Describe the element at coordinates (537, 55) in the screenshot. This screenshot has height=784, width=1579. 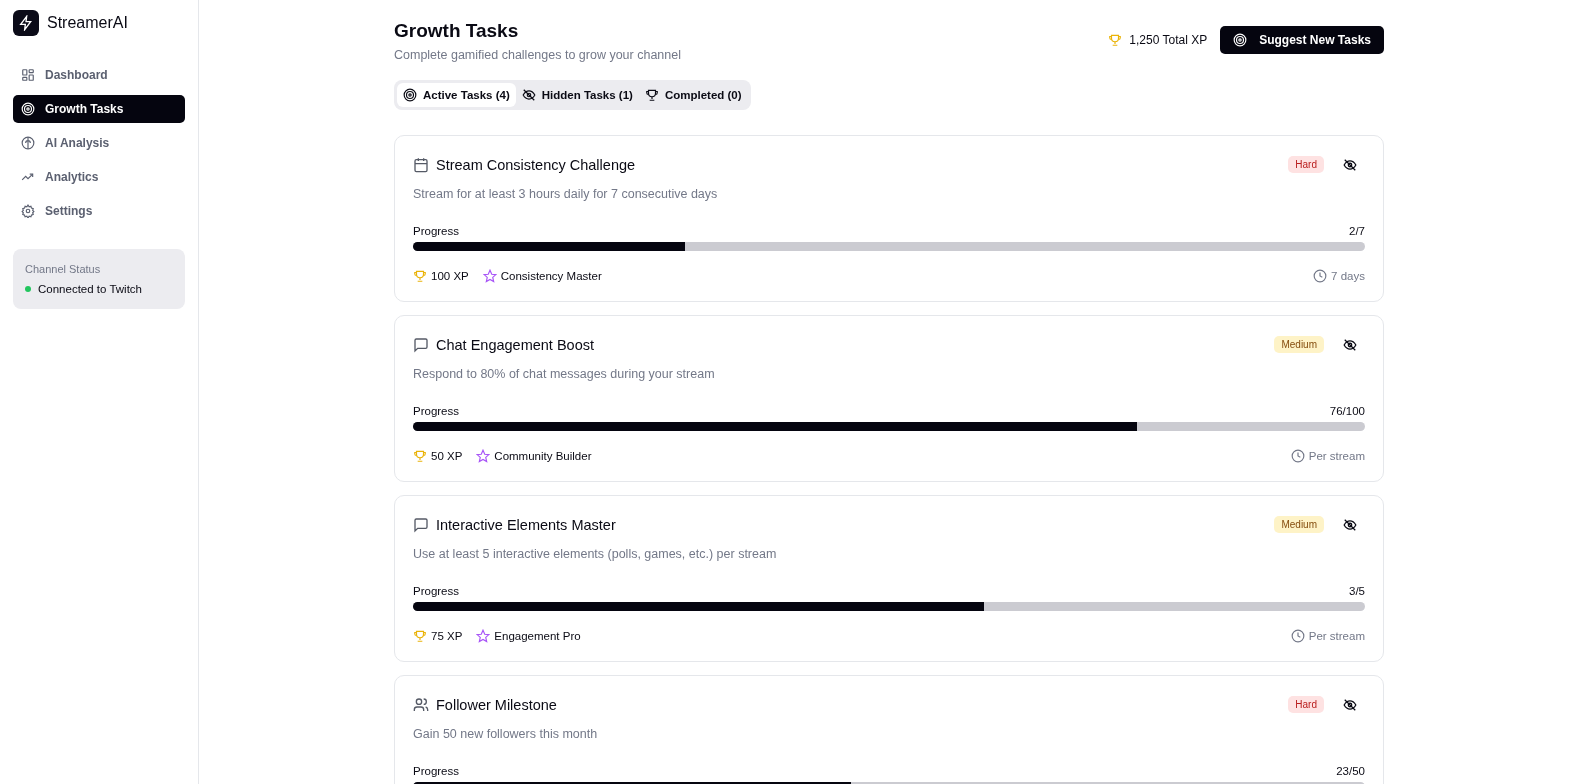
I see `page-subtitle: Complete gamified challenges to grow your channel` at that location.